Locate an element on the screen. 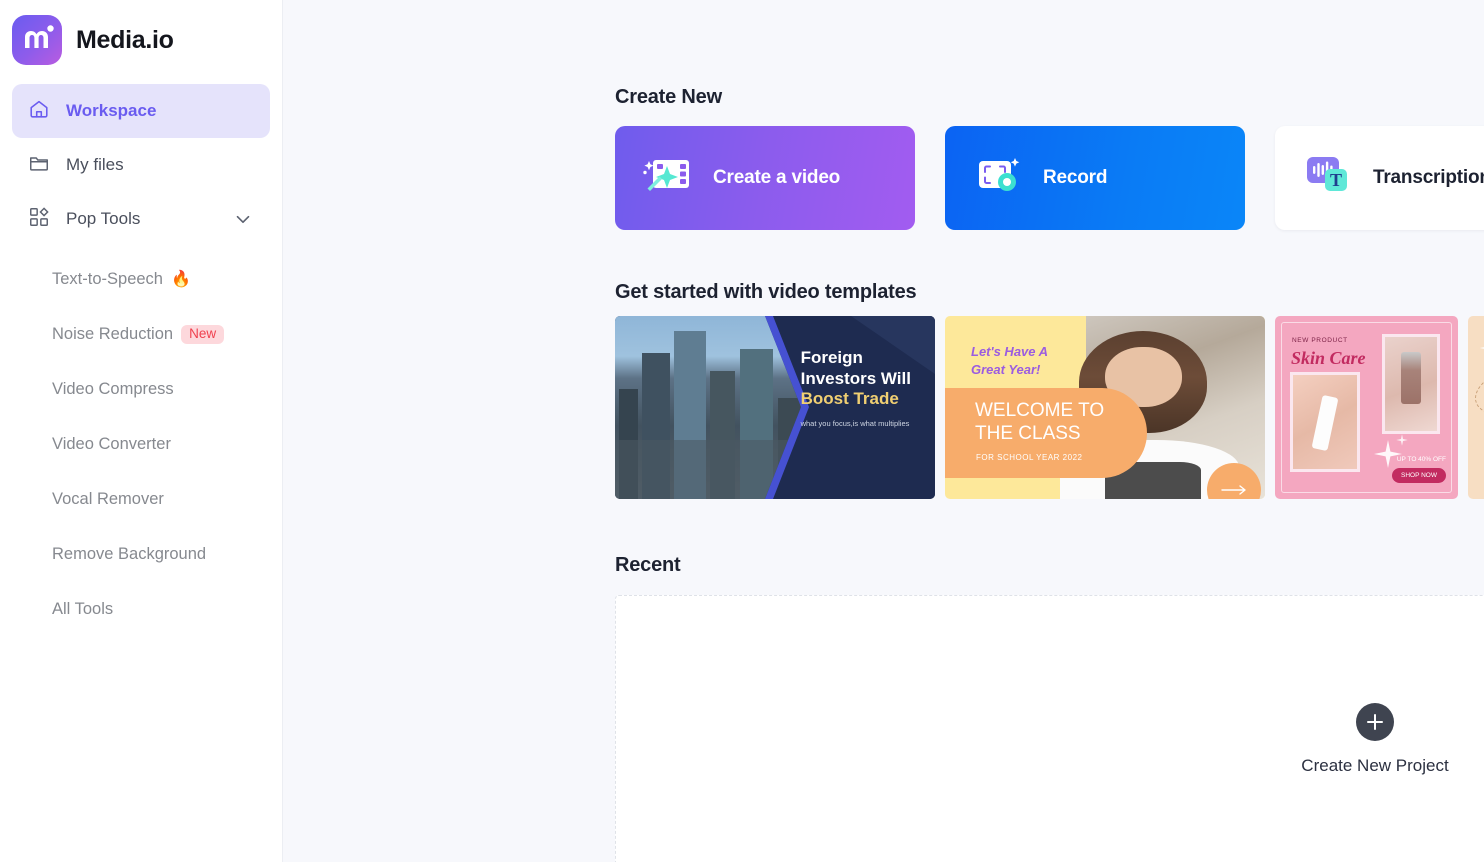  create-a-video-card: Create a video is located at coordinates (765, 178).